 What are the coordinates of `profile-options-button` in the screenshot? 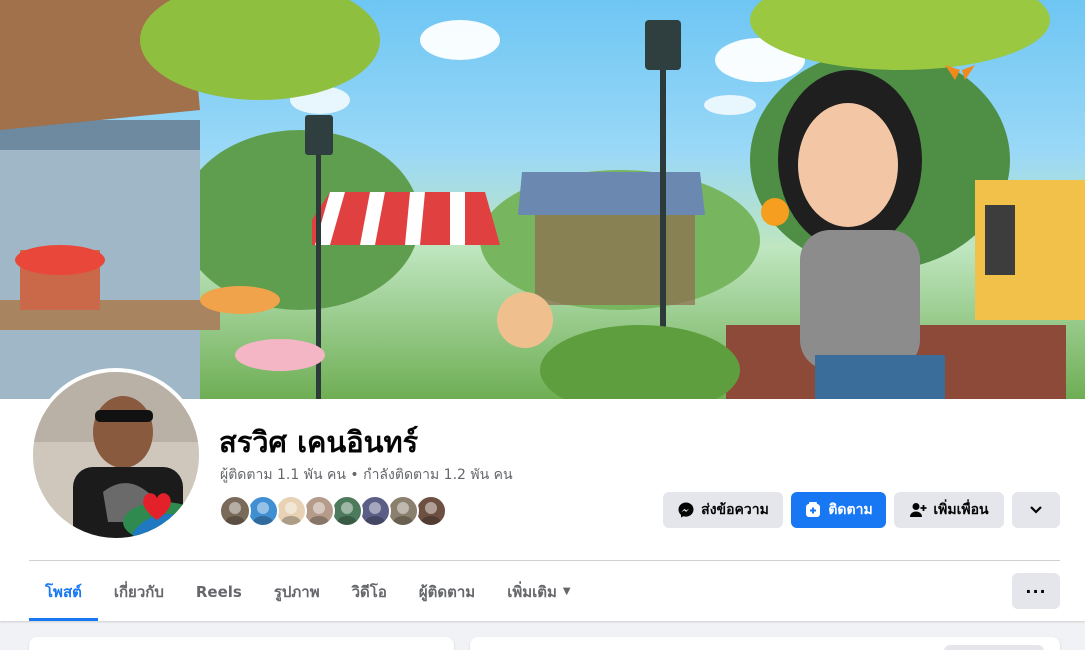 It's located at (1036, 510).